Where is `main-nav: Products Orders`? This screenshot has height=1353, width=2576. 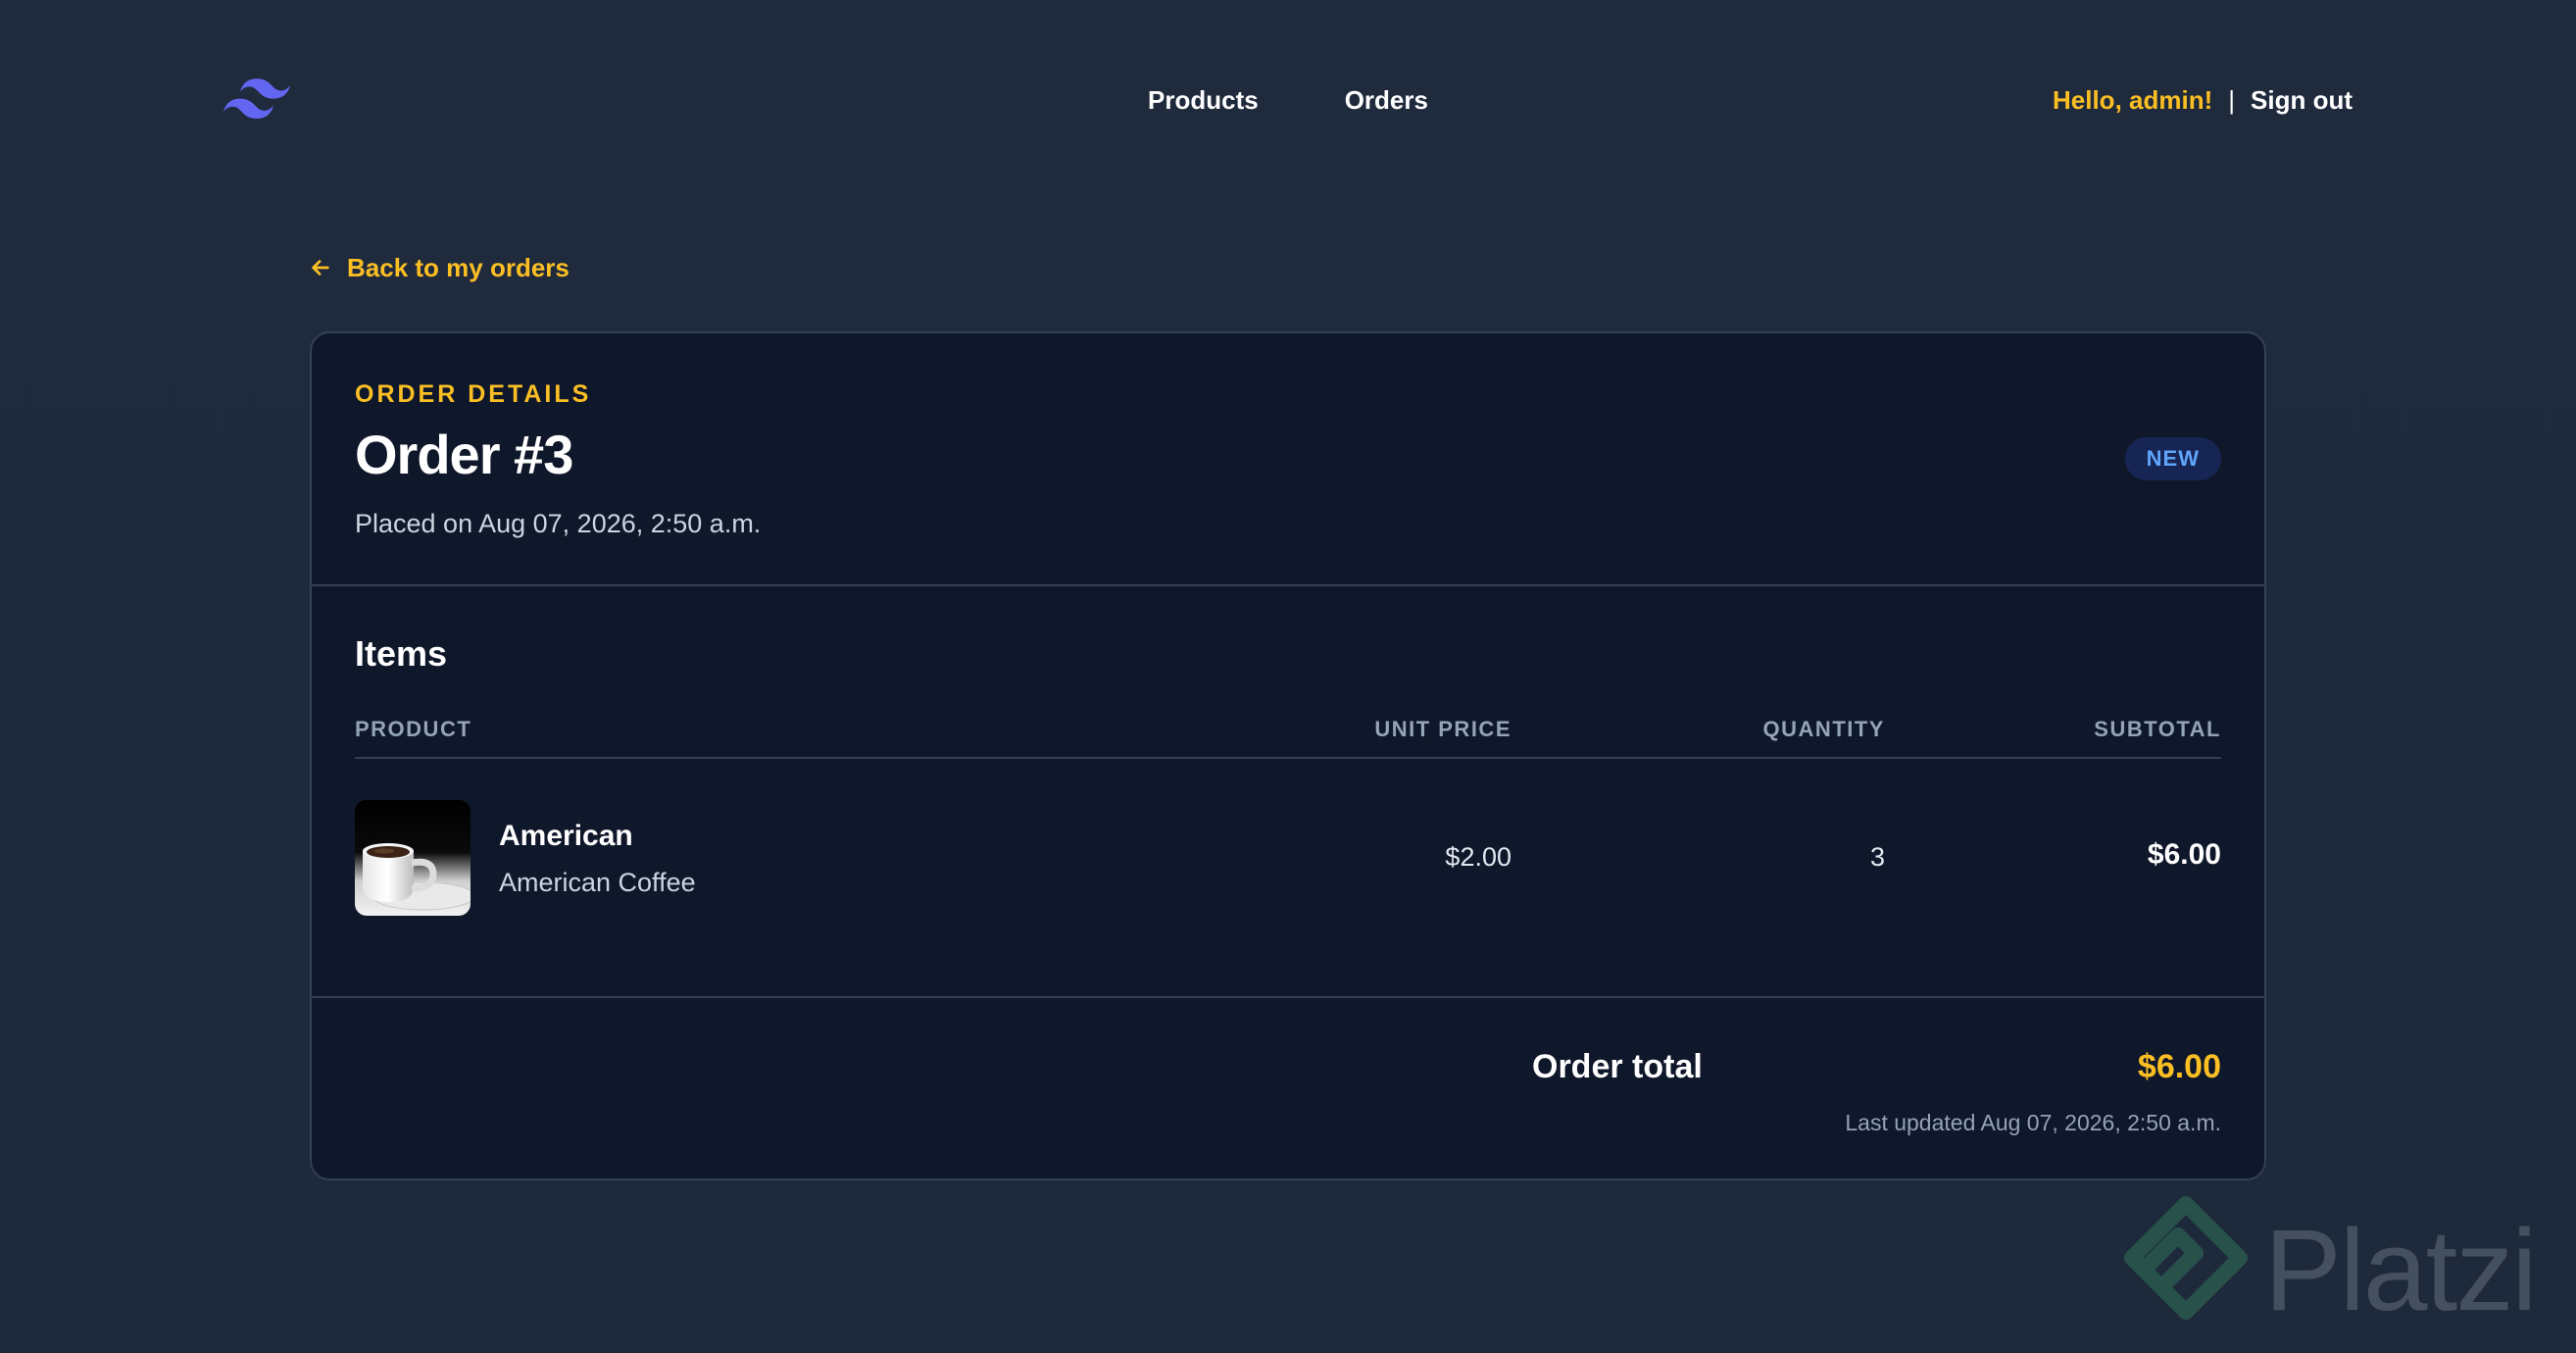
main-nav: Products Orders is located at coordinates (1288, 100).